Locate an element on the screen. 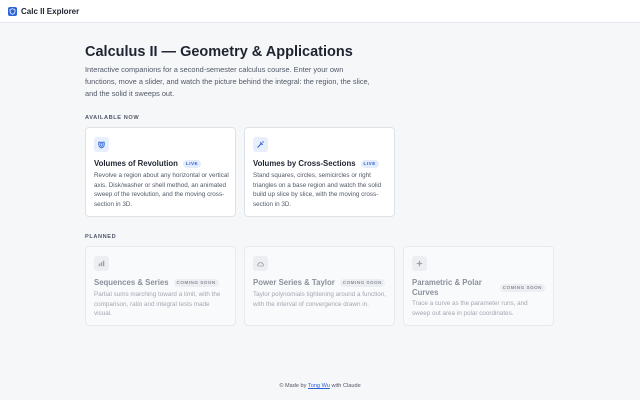 The width and height of the screenshot is (640, 400). card-title: Volumes of Revolution is located at coordinates (136, 163).